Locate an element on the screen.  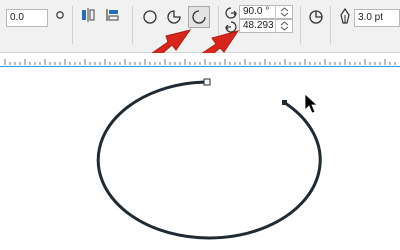
arc-end-node-handle is located at coordinates (284, 102).